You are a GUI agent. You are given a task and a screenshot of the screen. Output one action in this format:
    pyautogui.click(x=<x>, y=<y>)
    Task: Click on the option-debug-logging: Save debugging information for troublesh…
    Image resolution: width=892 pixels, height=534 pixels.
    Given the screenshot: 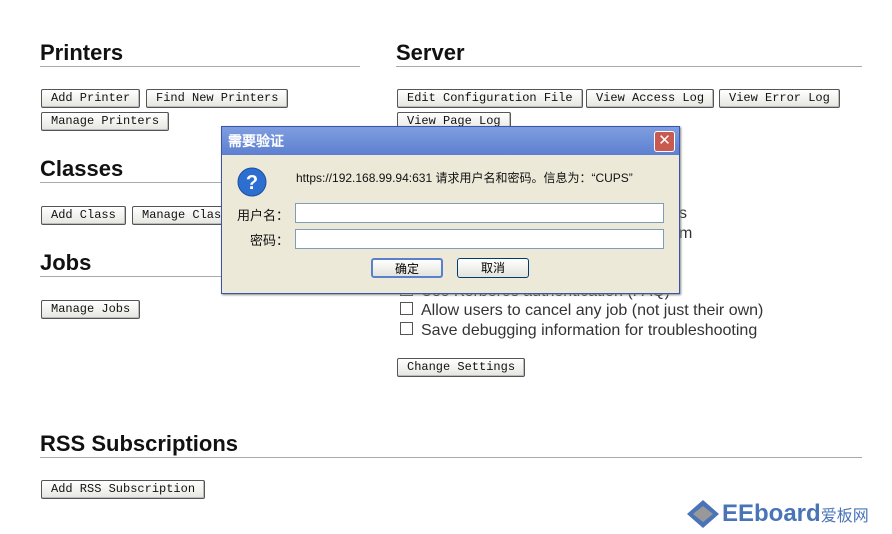 What is the action you would take?
    pyautogui.click(x=578, y=331)
    